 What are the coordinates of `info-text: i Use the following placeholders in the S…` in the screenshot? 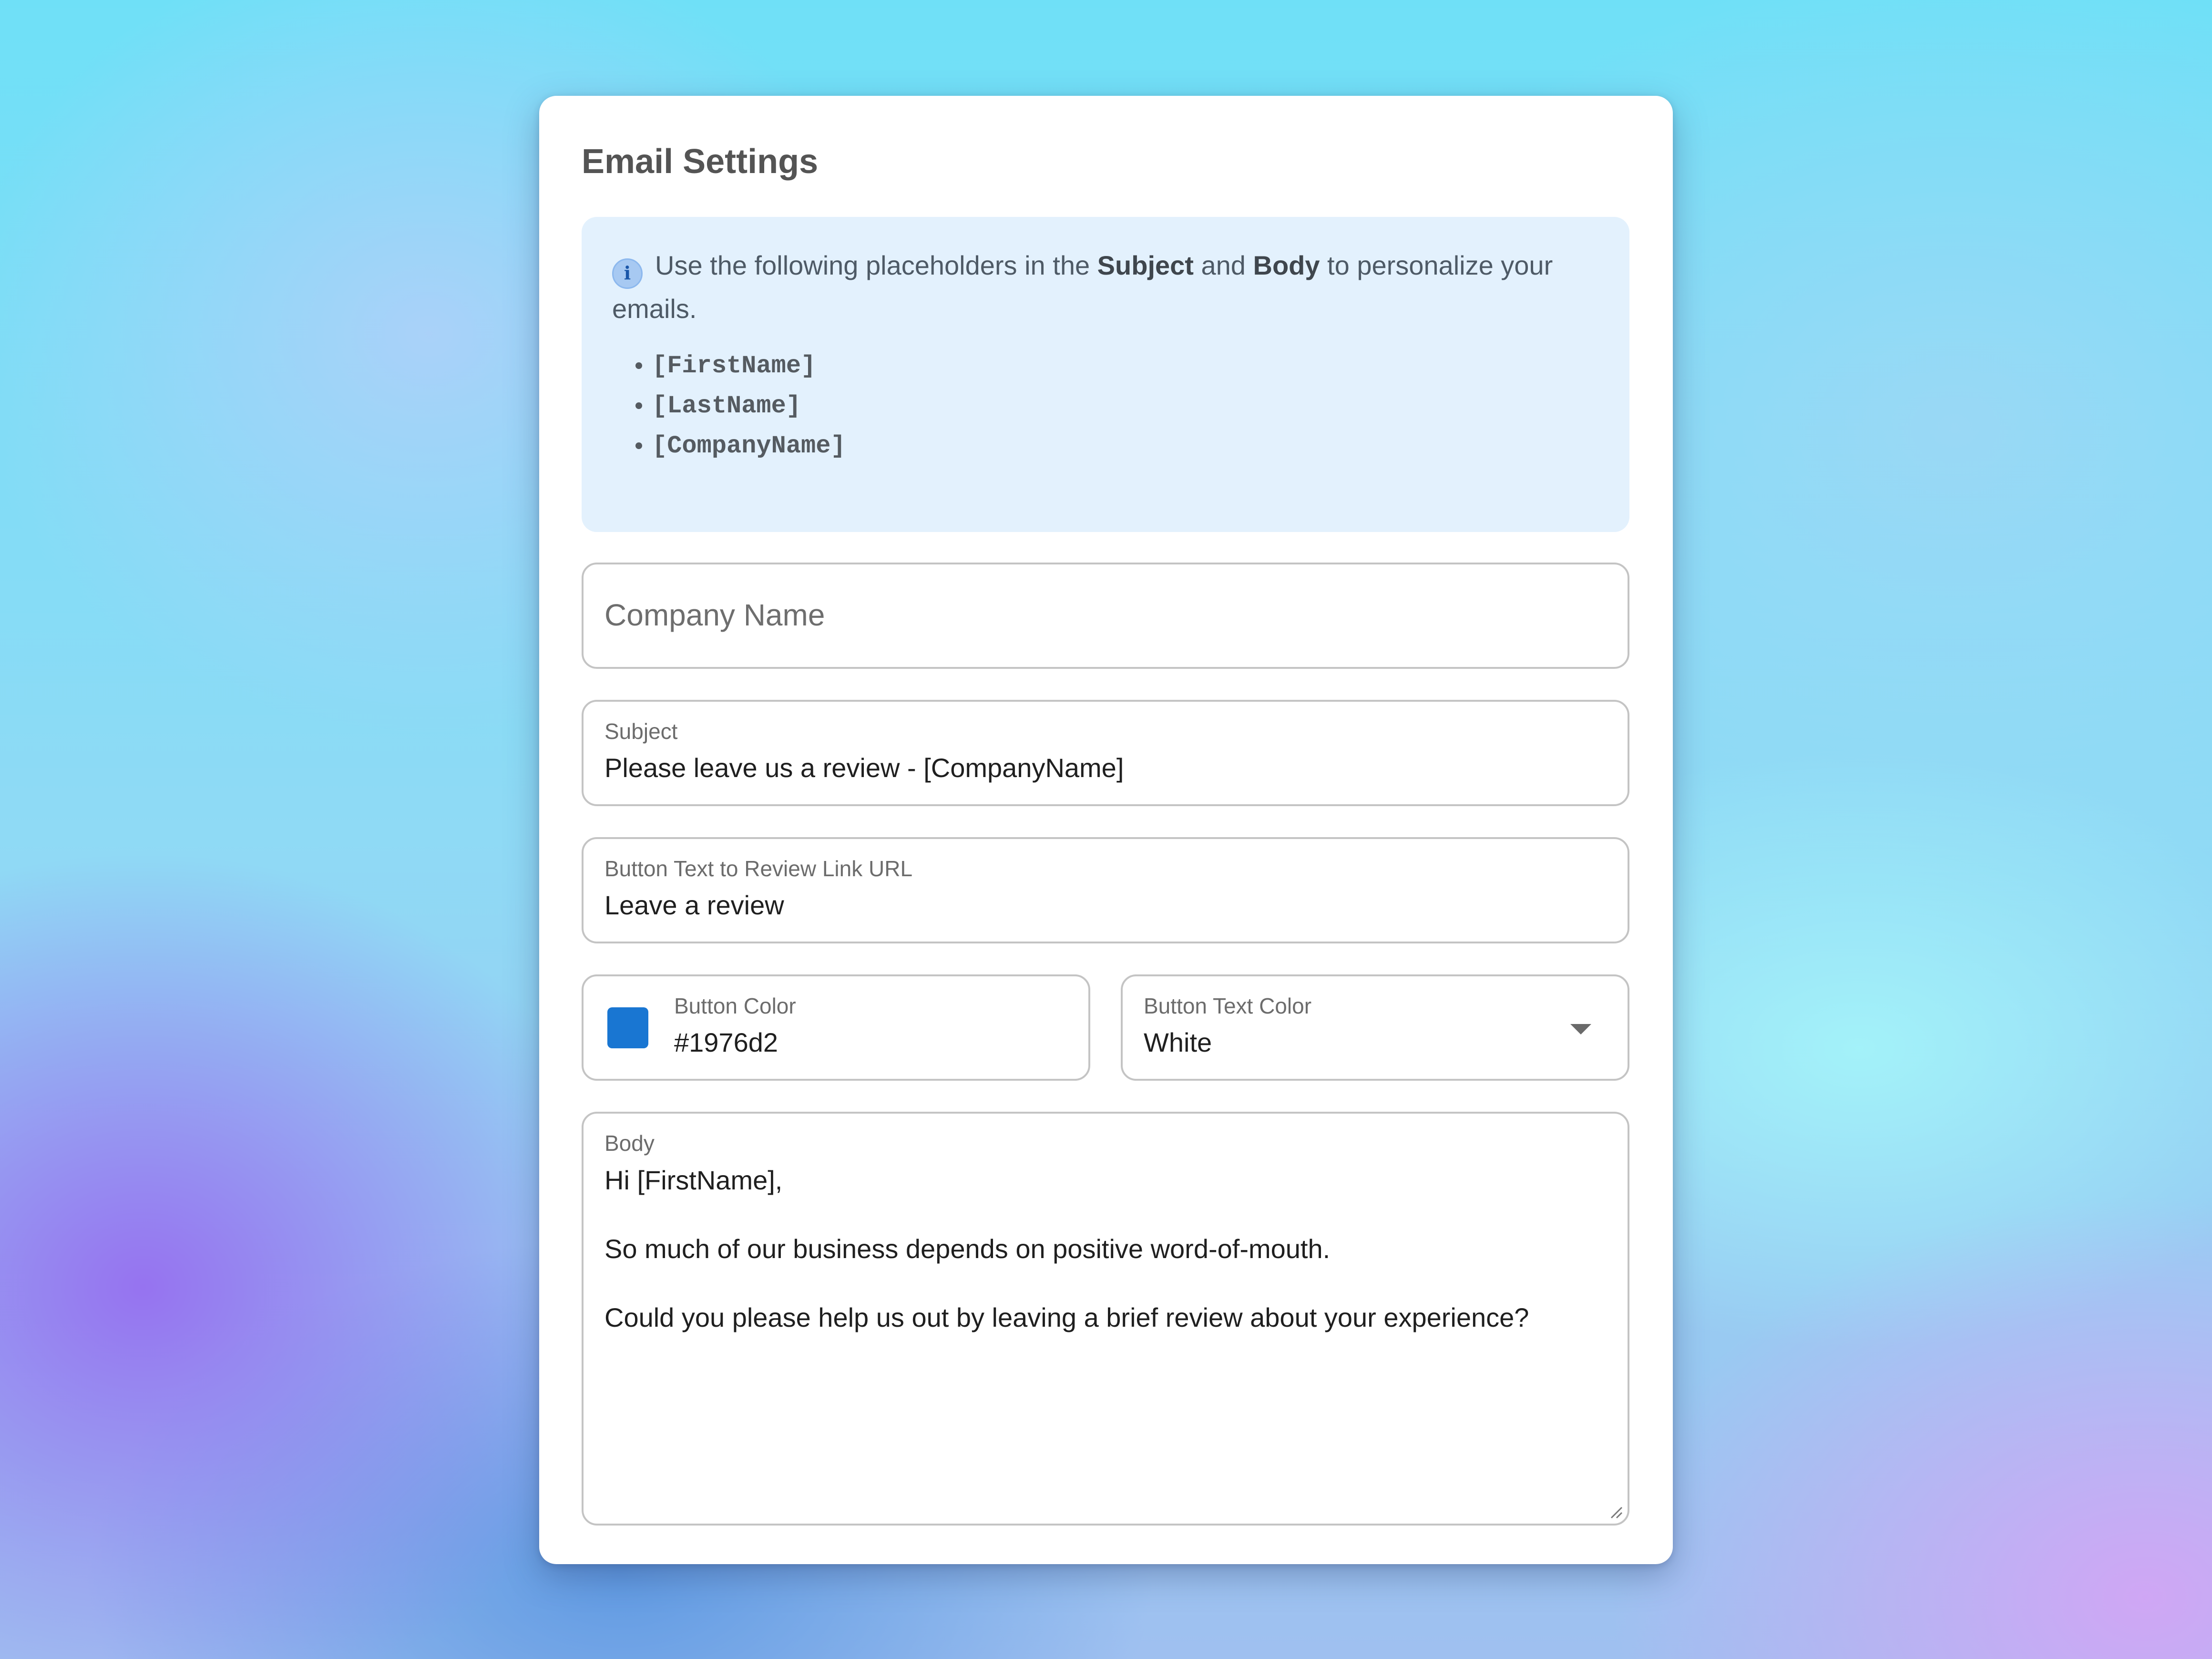 It's located at (1105, 287).